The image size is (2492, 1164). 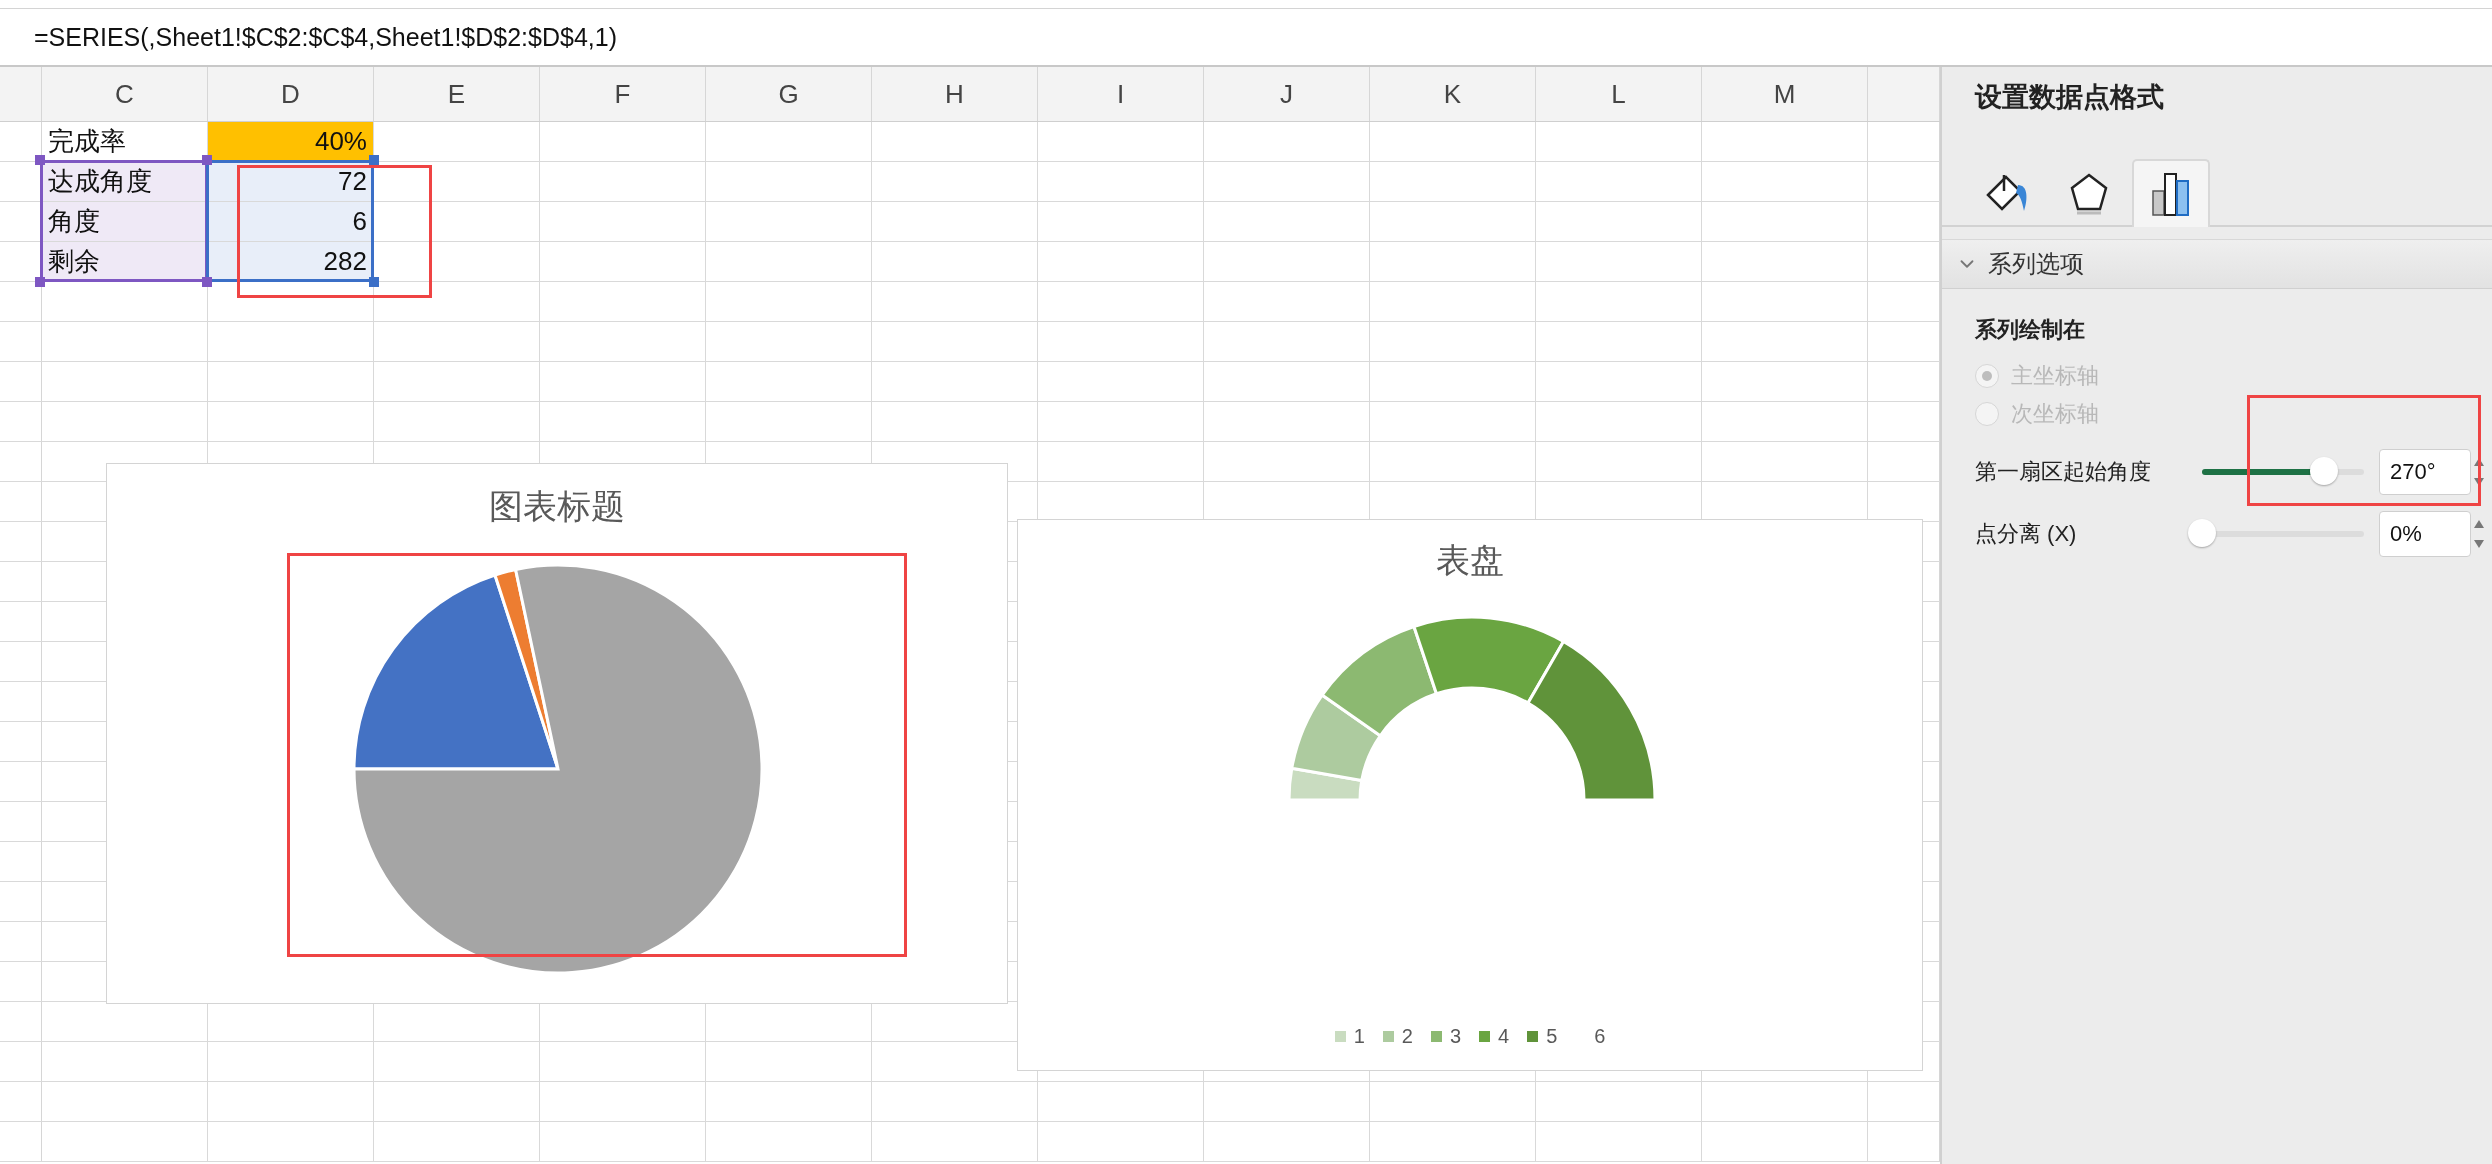 What do you see at coordinates (291, 141) in the screenshot?
I see `table-cell: 40%` at bounding box center [291, 141].